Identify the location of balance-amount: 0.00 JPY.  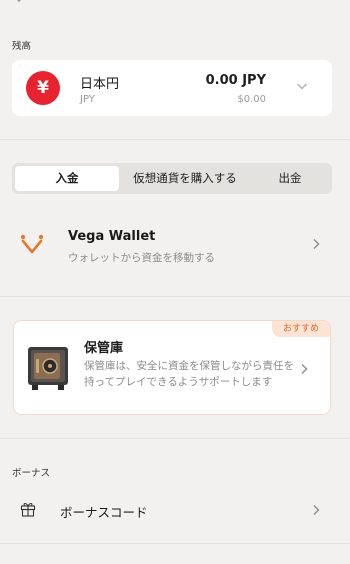
(235, 80).